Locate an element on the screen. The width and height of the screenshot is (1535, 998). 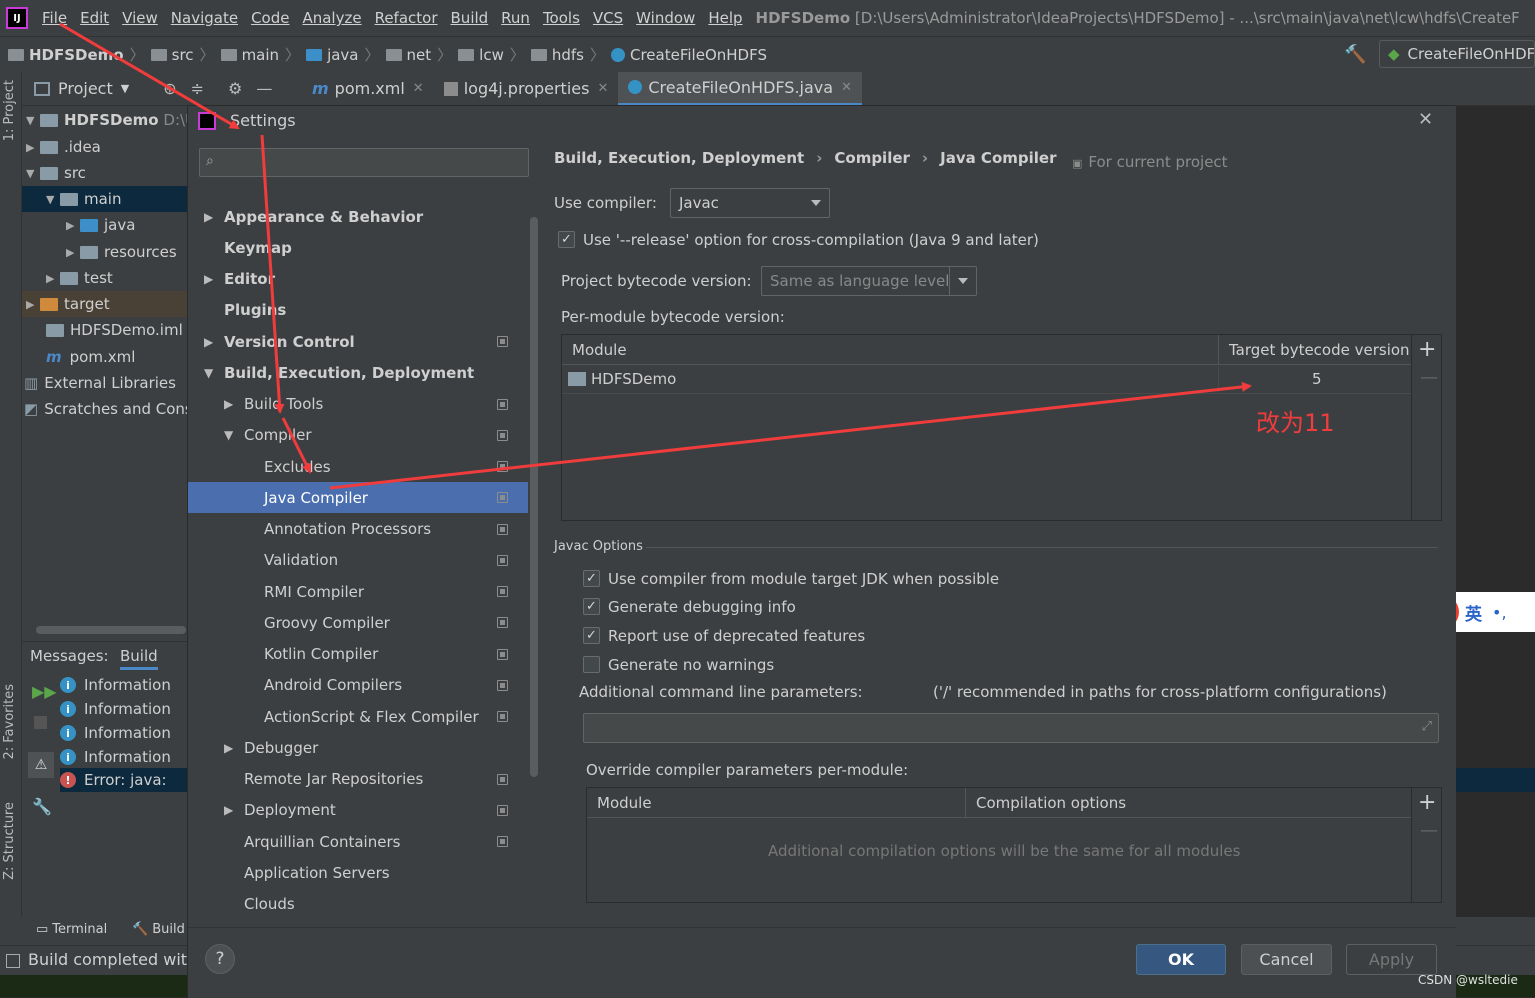
module-jdk-checkbox: ✓ is located at coordinates (591, 578).